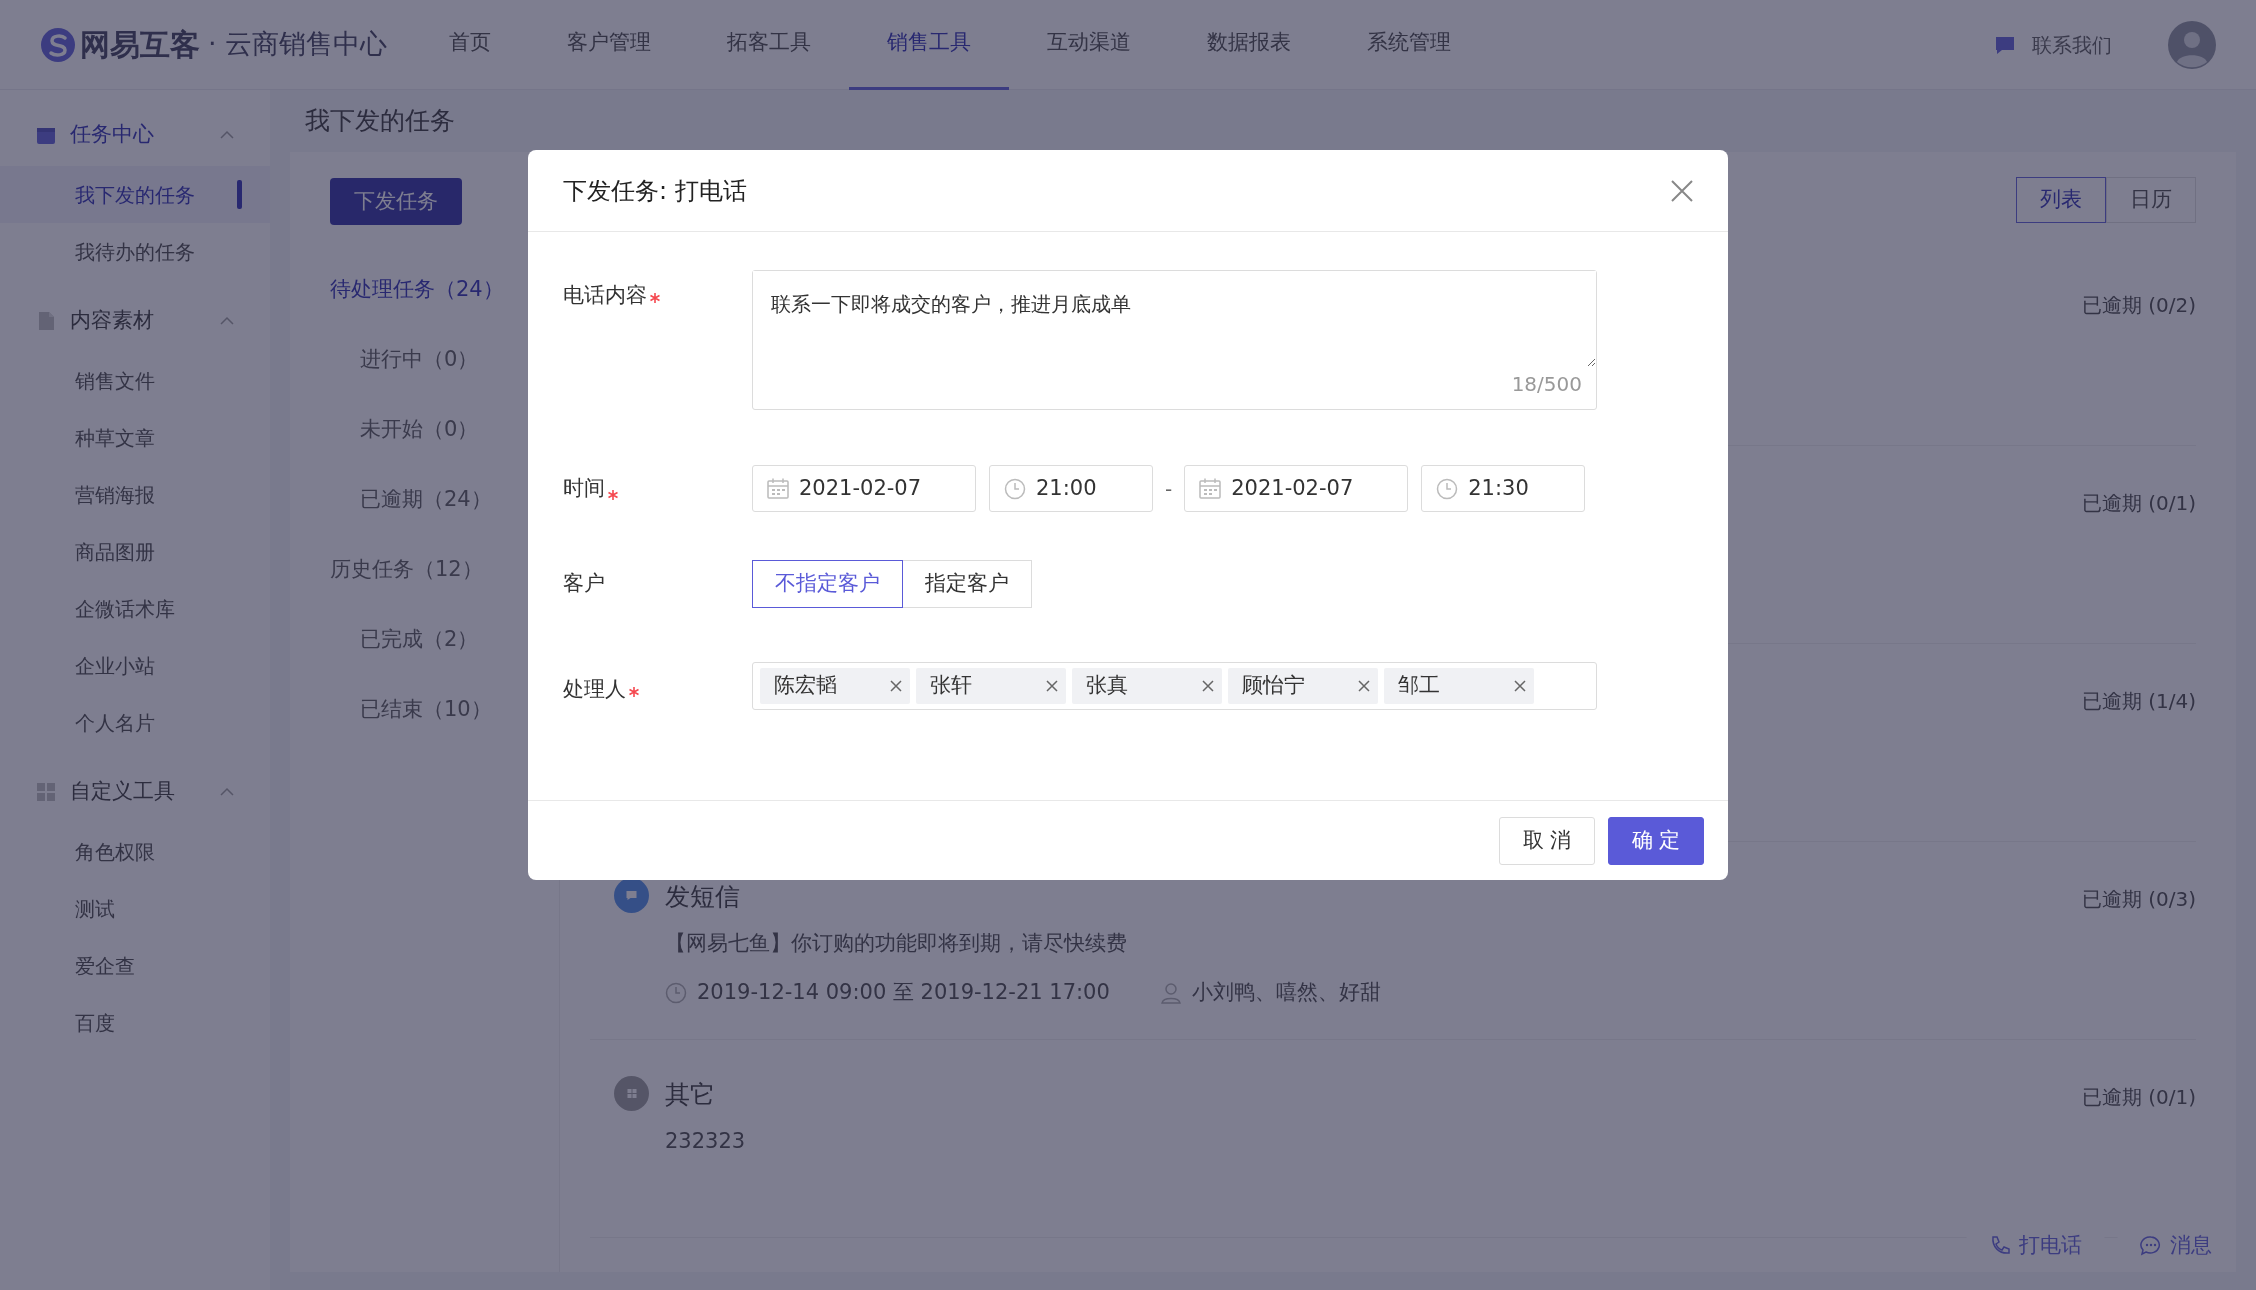 Image resolution: width=2256 pixels, height=1290 pixels. Describe the element at coordinates (2138, 899) in the screenshot. I see `task-status: 已逾期 (0/3)` at that location.